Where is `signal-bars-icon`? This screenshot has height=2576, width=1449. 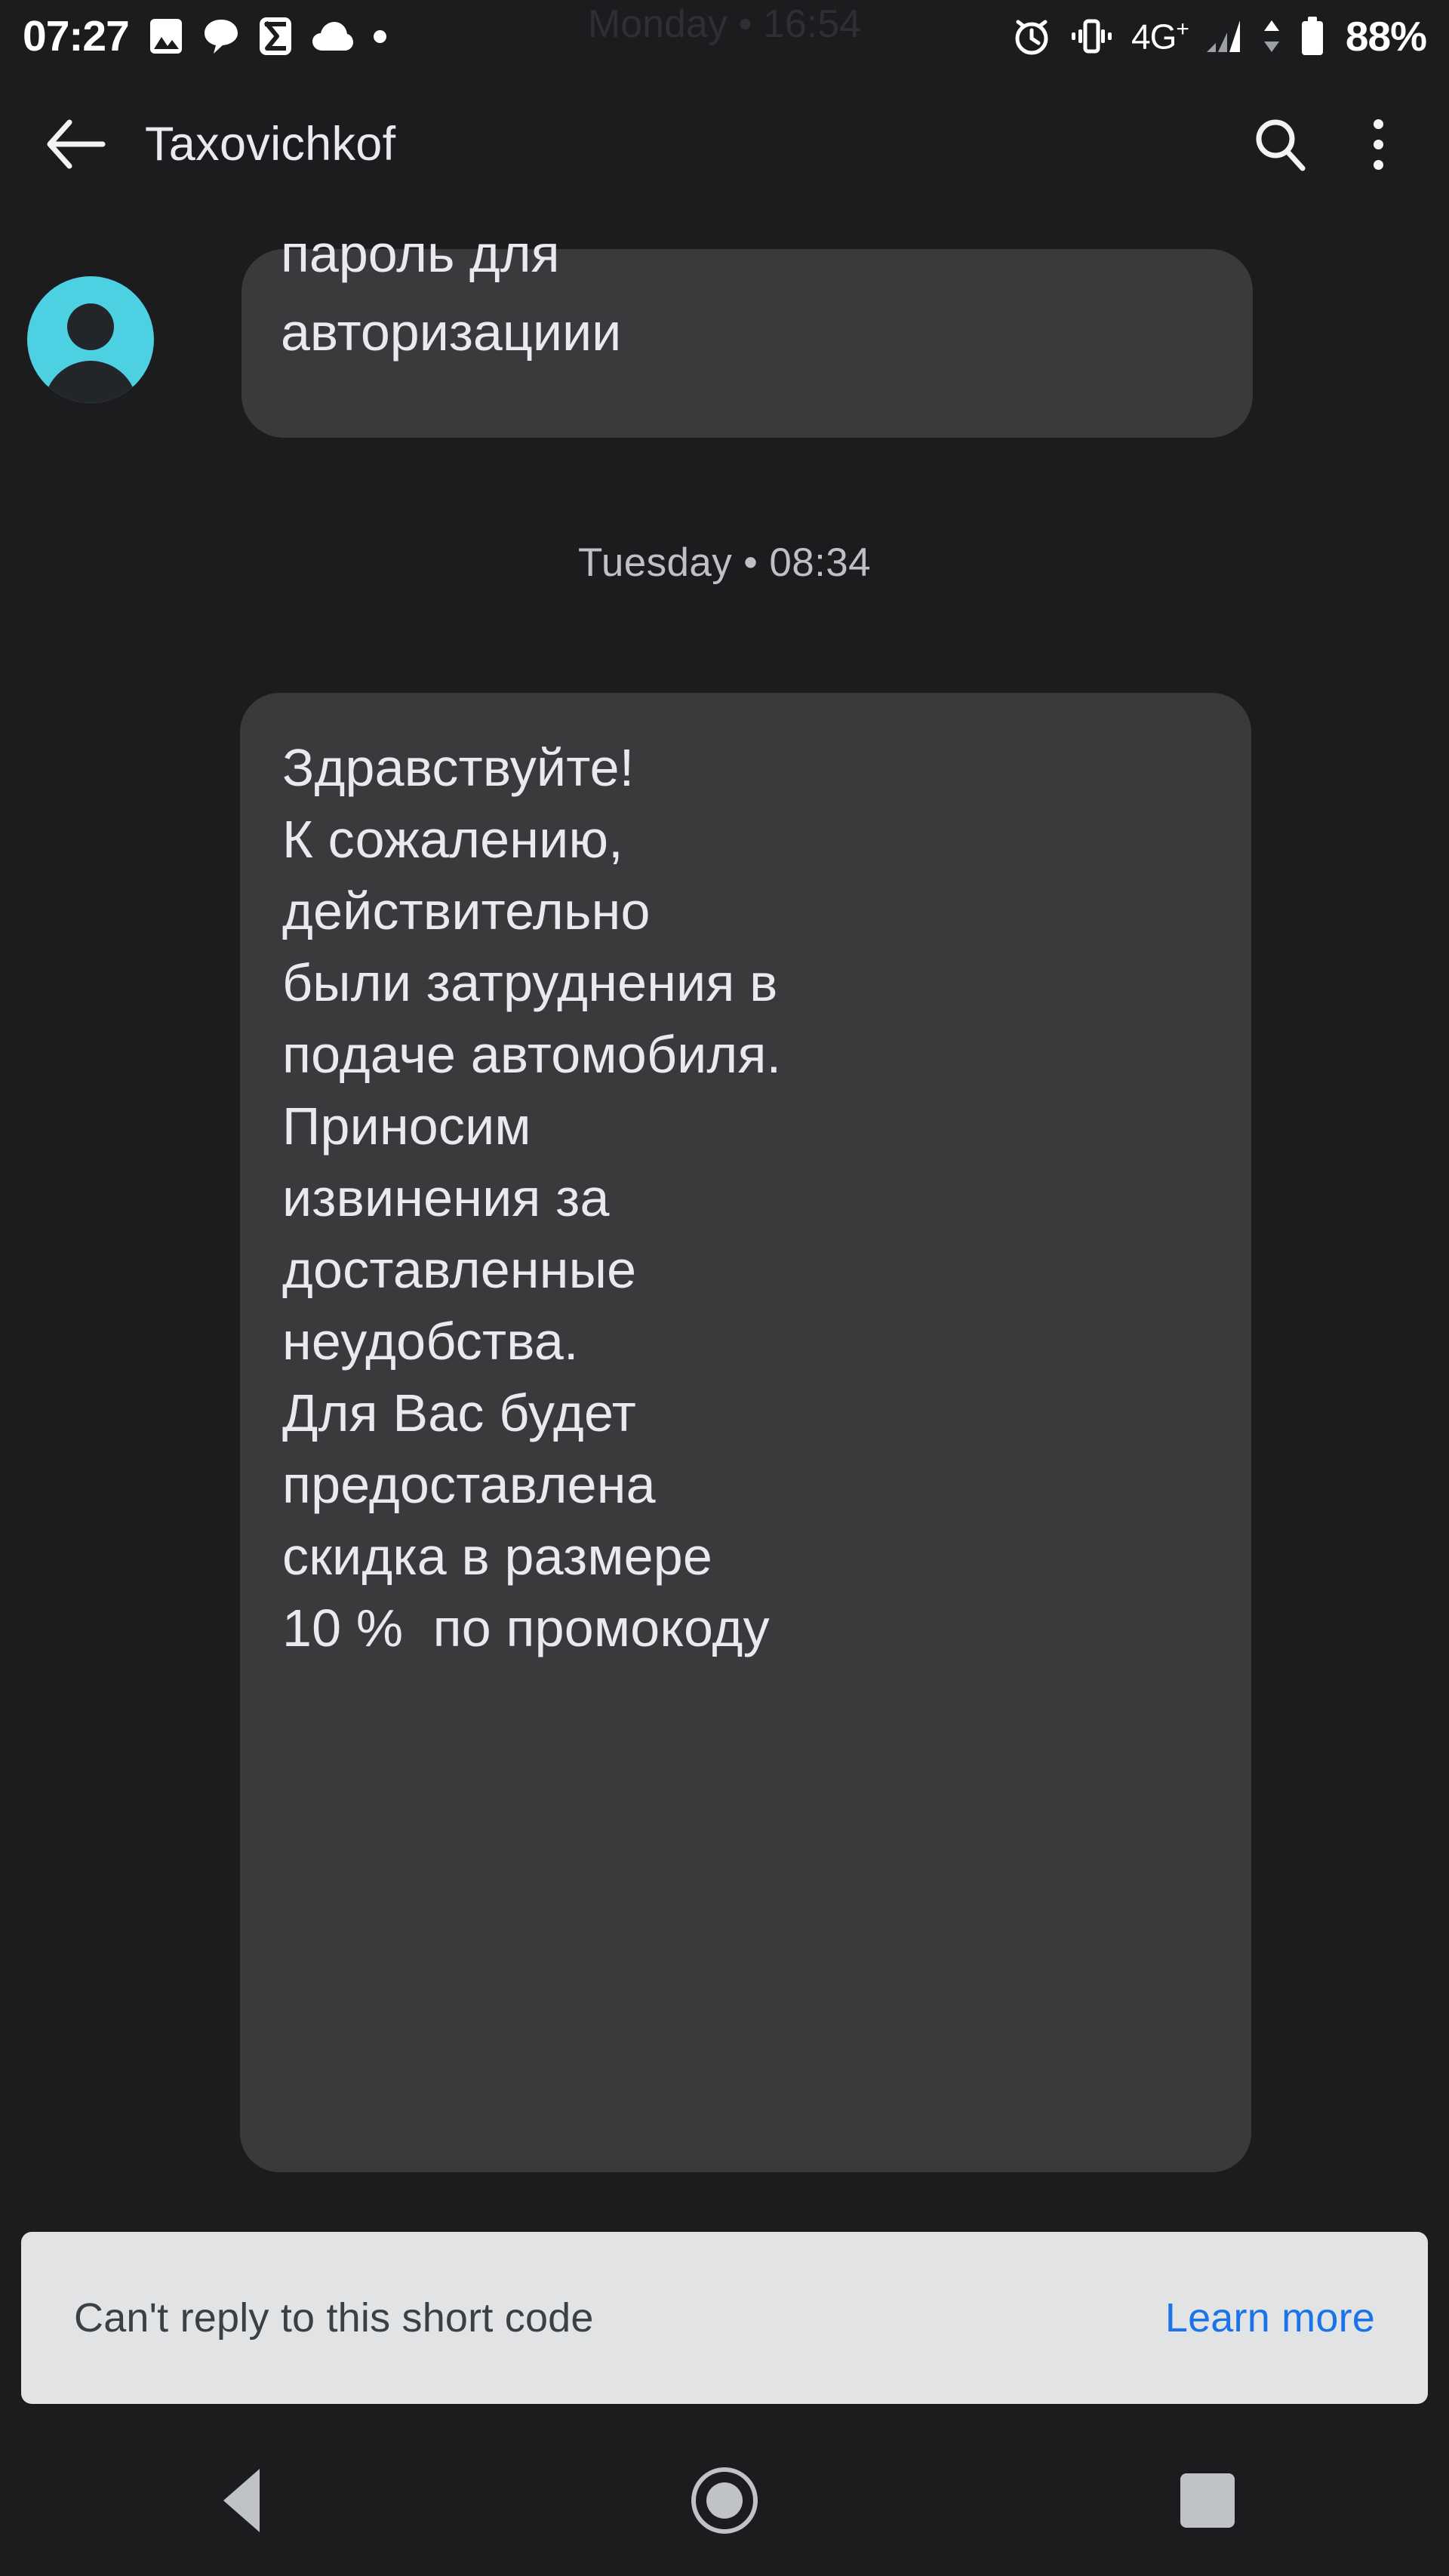 signal-bars-icon is located at coordinates (1223, 36).